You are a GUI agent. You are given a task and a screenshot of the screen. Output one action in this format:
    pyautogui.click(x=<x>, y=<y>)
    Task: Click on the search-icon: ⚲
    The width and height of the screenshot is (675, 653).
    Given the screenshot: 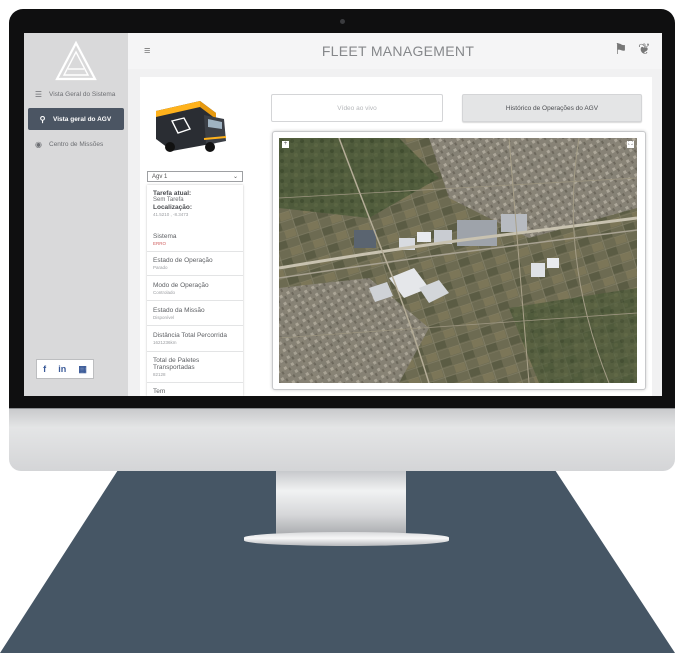 What is the action you would take?
    pyautogui.click(x=42, y=119)
    